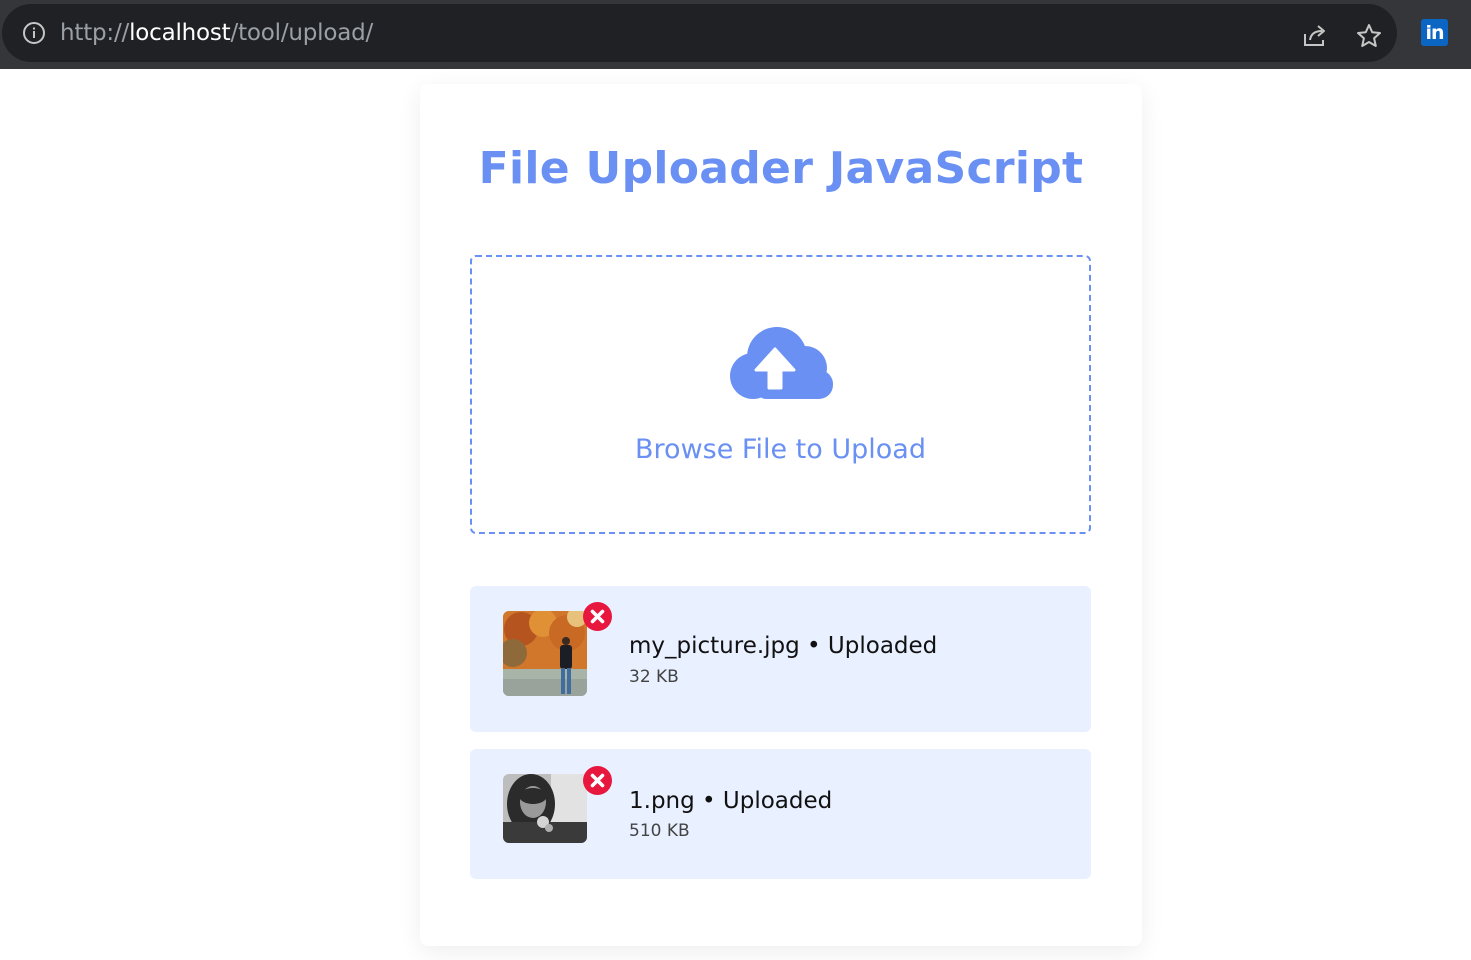 This screenshot has width=1471, height=960. Describe the element at coordinates (654, 677) in the screenshot. I see `file-size: 32 KB` at that location.